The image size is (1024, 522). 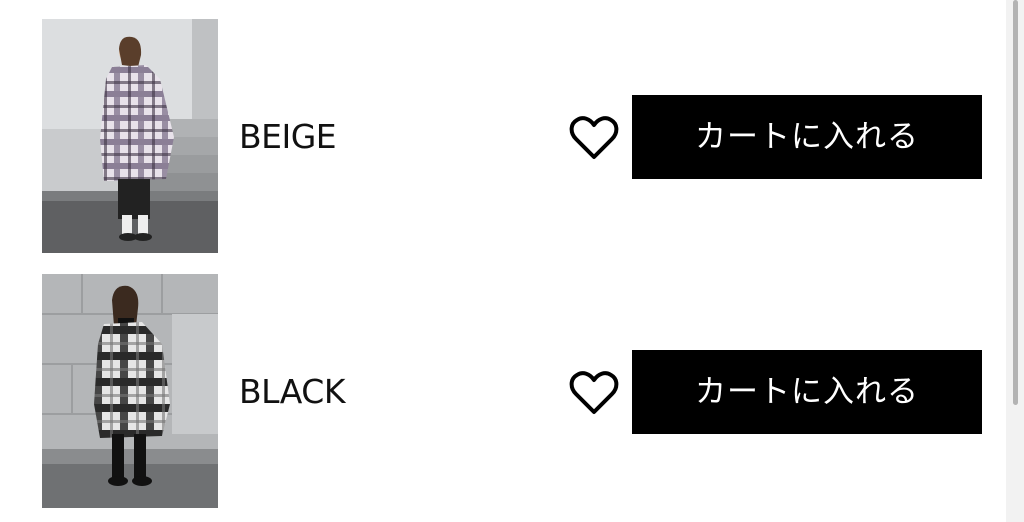 I want to click on variant-color-label: BLACK, so click(x=292, y=391).